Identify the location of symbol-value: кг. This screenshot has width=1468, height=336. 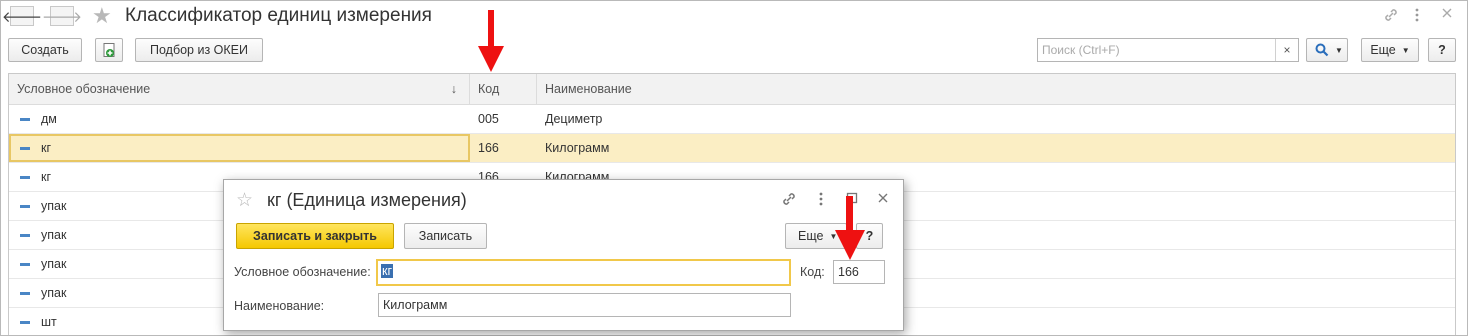
(387, 271).